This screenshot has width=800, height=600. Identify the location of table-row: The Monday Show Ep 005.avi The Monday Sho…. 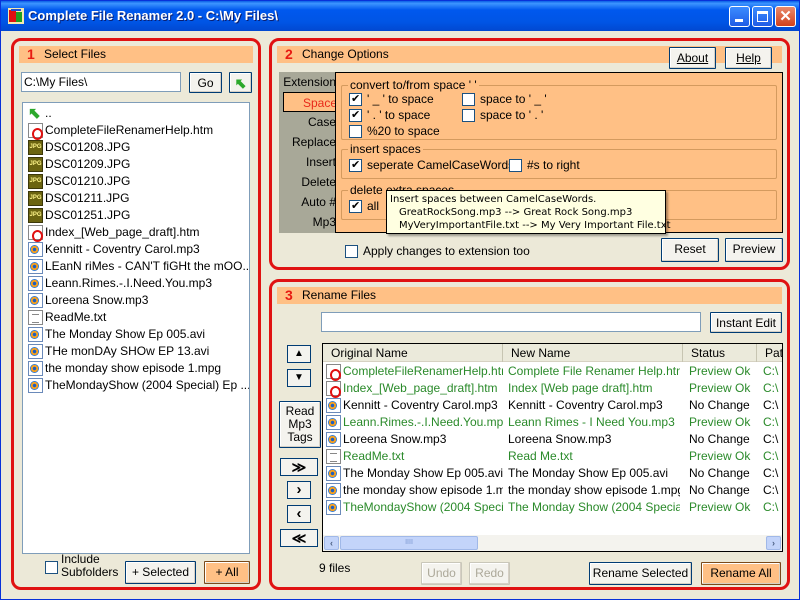
(552, 473).